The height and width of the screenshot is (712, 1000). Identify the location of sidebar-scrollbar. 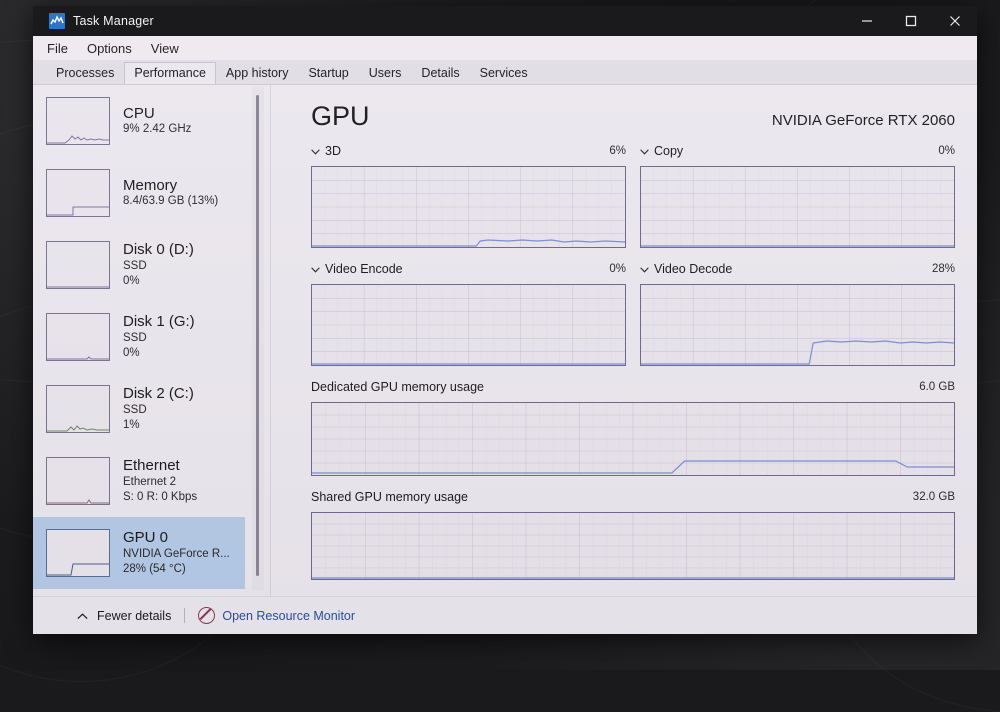
(258, 338).